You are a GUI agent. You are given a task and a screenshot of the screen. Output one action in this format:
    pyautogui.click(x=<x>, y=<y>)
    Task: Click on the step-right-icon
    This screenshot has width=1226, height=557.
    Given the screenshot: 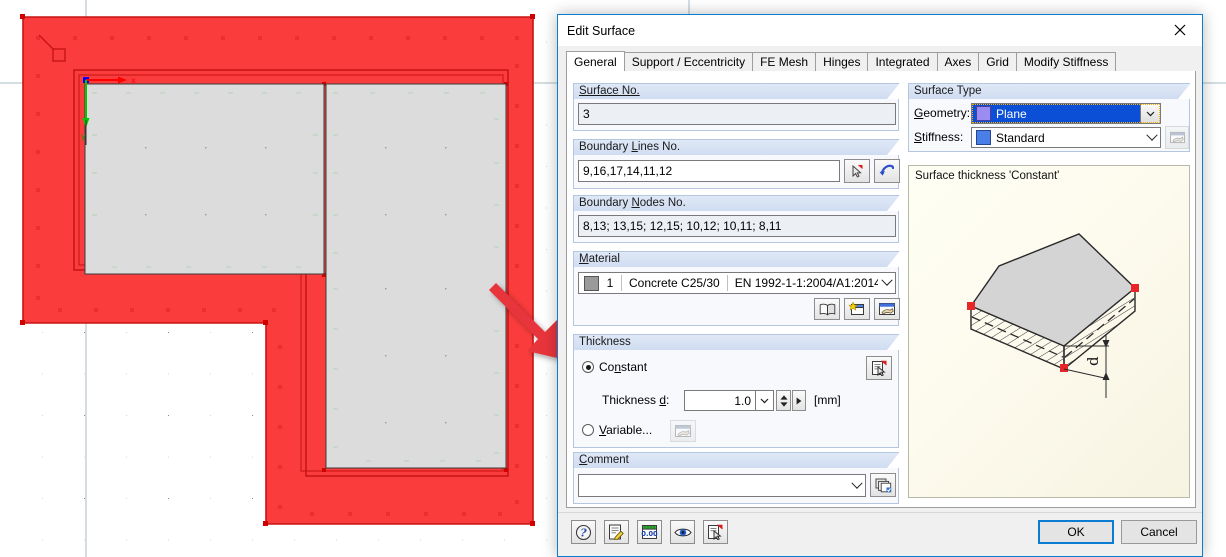 What is the action you would take?
    pyautogui.click(x=799, y=400)
    